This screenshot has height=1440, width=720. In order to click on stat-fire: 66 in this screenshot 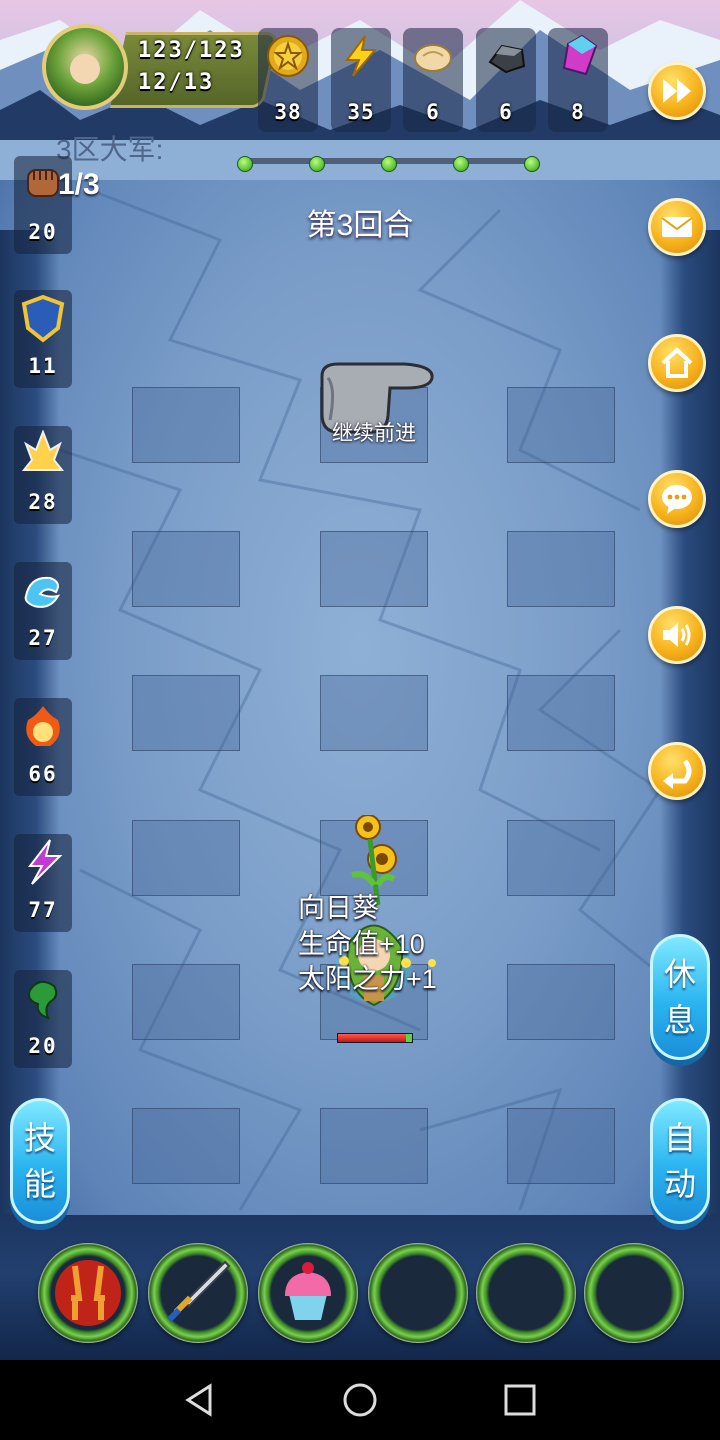, I will do `click(43, 747)`.